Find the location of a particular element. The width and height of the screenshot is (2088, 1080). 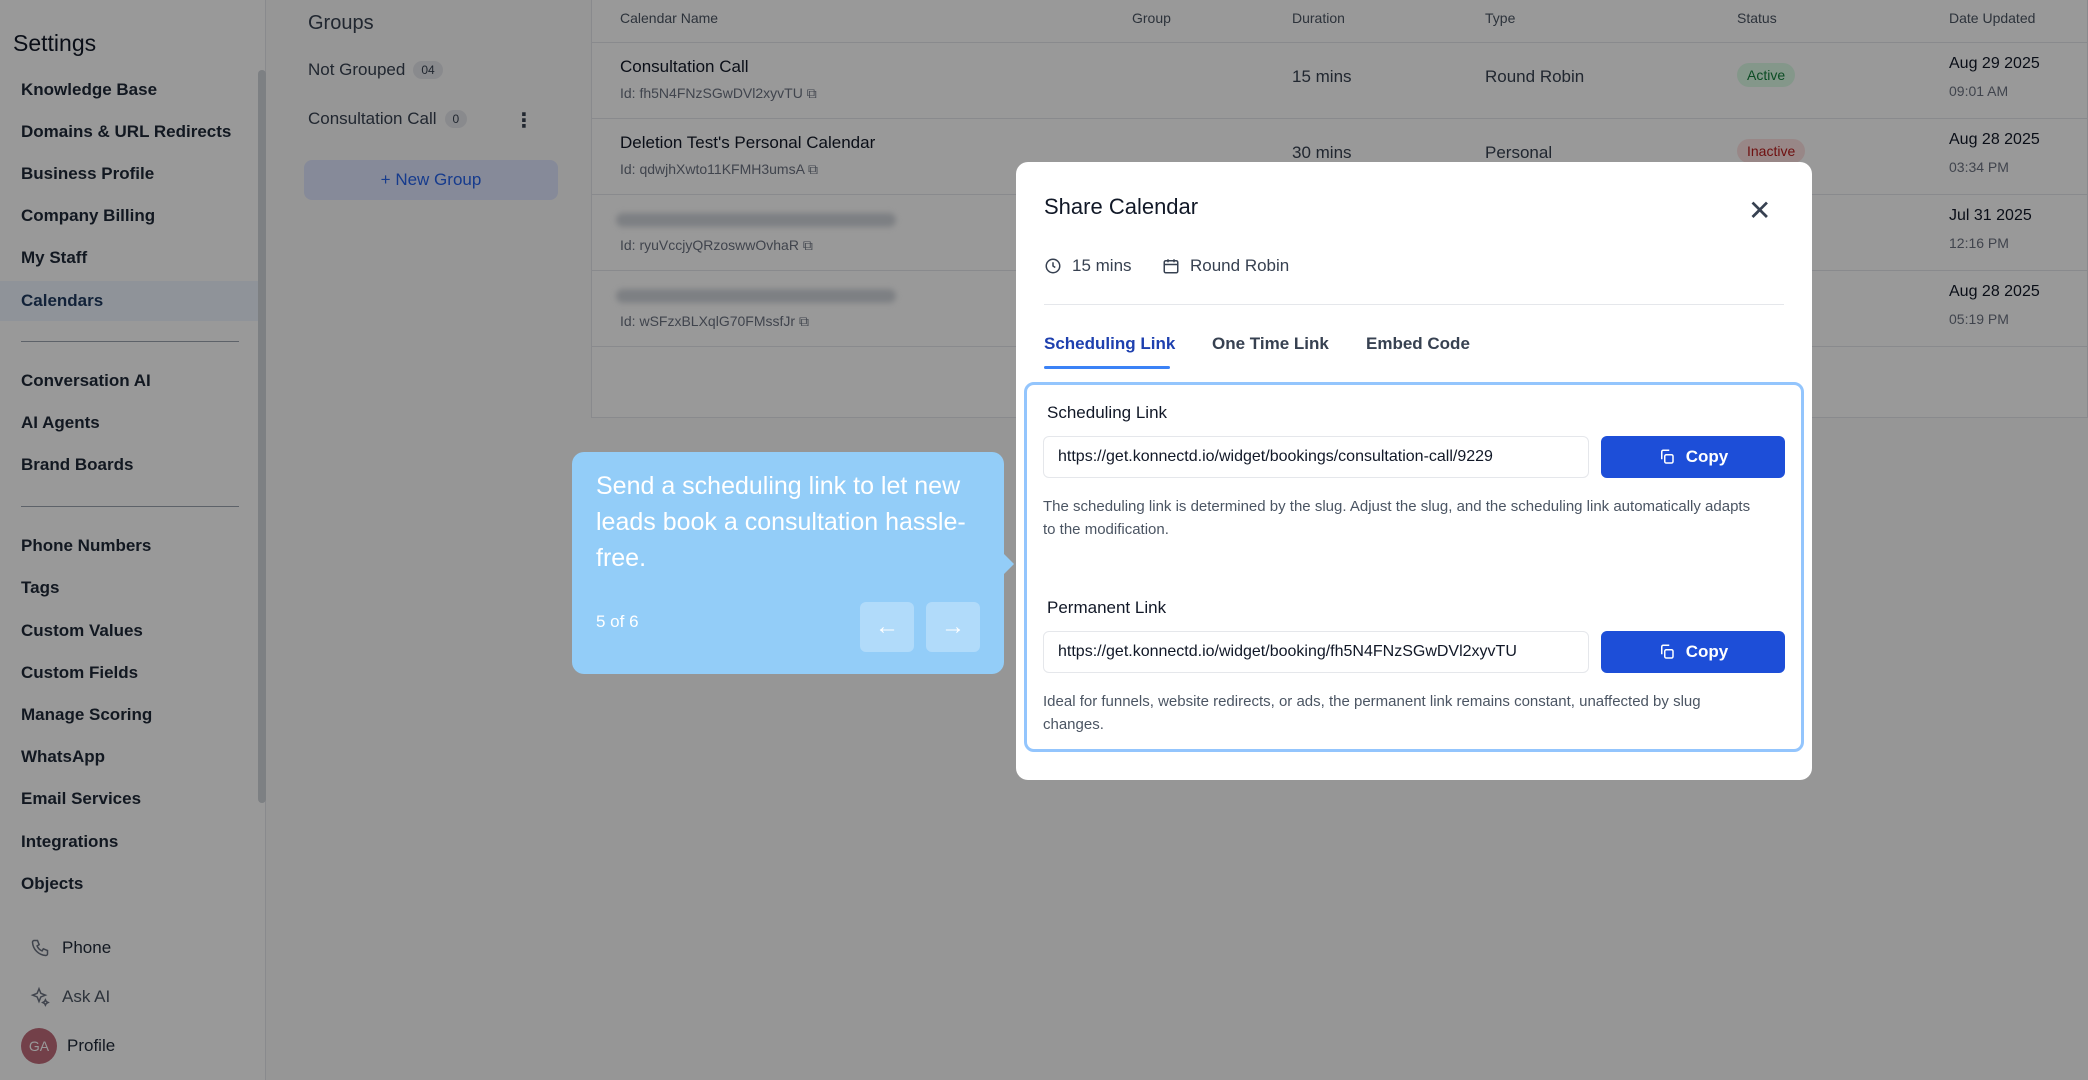

calendar-icon is located at coordinates (1171, 266).